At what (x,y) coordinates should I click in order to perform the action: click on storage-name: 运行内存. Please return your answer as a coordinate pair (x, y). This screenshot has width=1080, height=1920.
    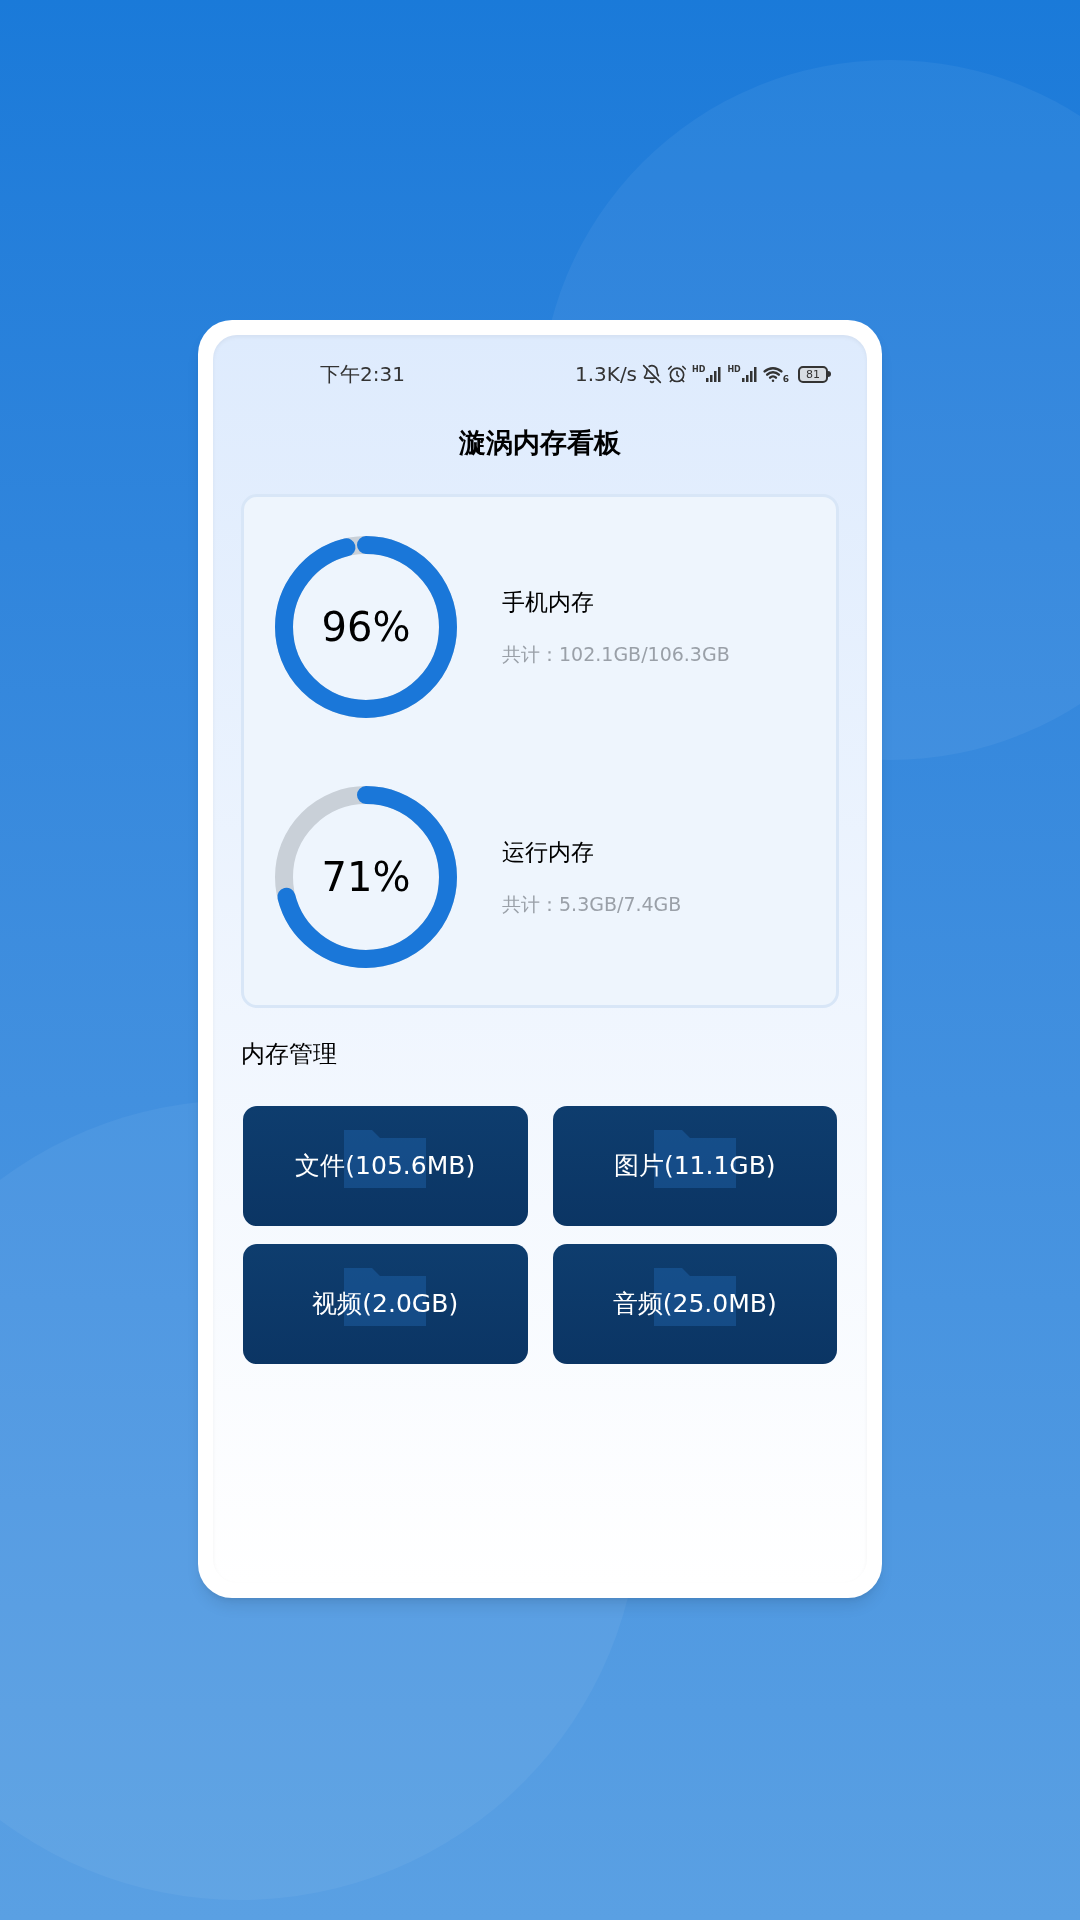
    Looking at the image, I should click on (548, 852).